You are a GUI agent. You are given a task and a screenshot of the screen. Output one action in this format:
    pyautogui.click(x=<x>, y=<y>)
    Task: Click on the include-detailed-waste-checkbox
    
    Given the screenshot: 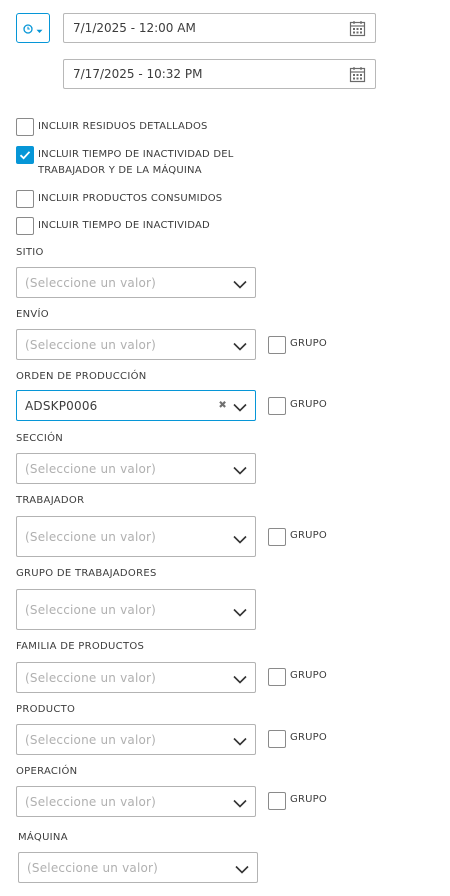 What is the action you would take?
    pyautogui.click(x=25, y=127)
    